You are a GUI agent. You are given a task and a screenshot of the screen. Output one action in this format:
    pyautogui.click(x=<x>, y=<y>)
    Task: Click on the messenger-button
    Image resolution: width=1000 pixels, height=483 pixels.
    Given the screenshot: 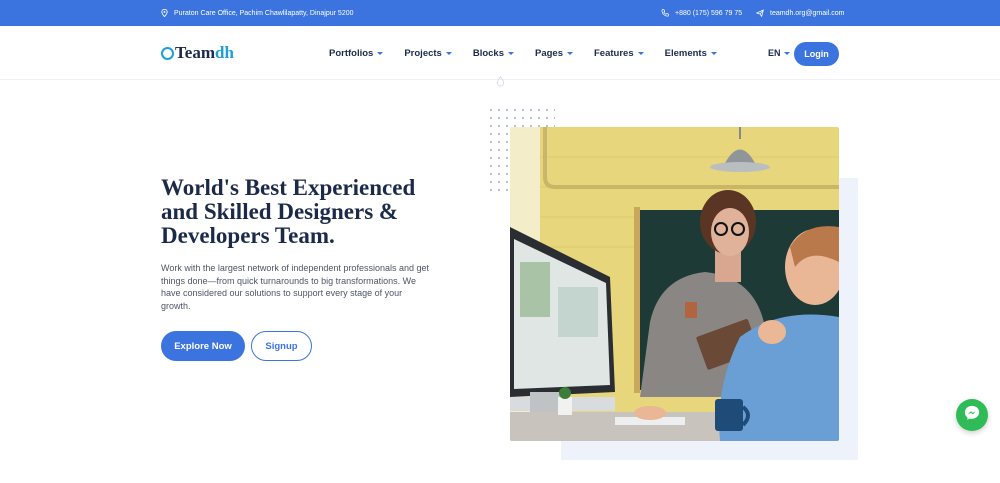 What is the action you would take?
    pyautogui.click(x=972, y=415)
    